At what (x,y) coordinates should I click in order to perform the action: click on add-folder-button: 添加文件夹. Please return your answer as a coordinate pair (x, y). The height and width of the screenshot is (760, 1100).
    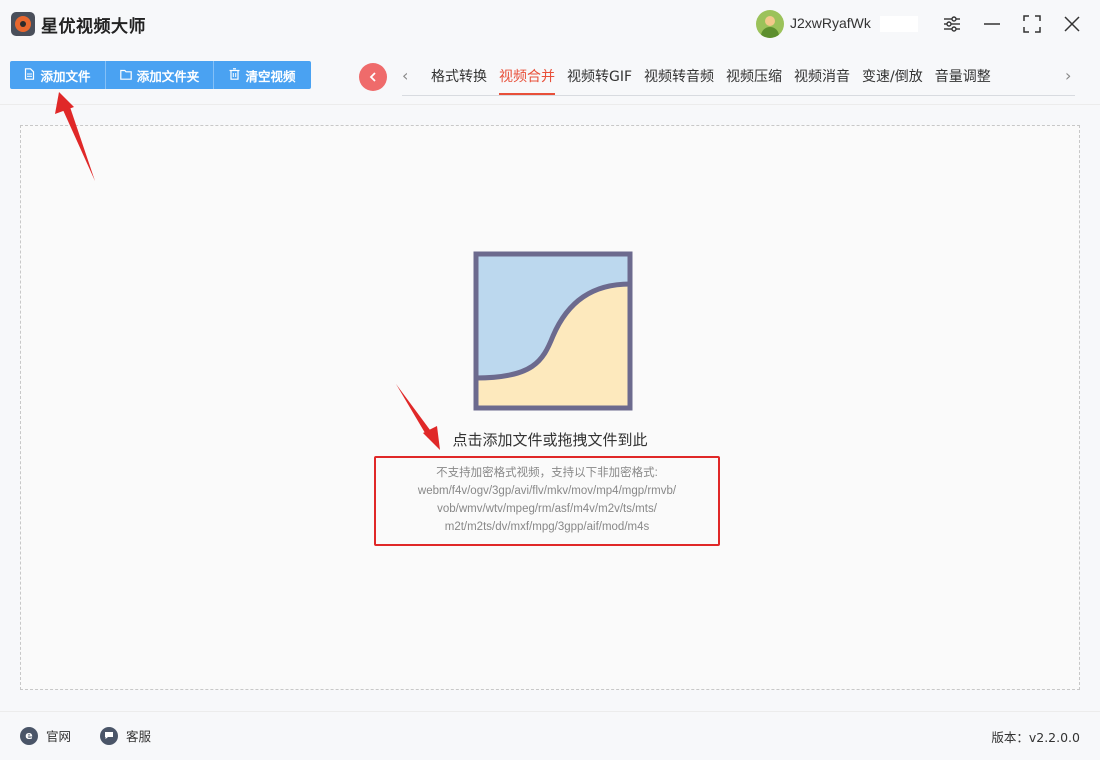
    Looking at the image, I should click on (160, 75).